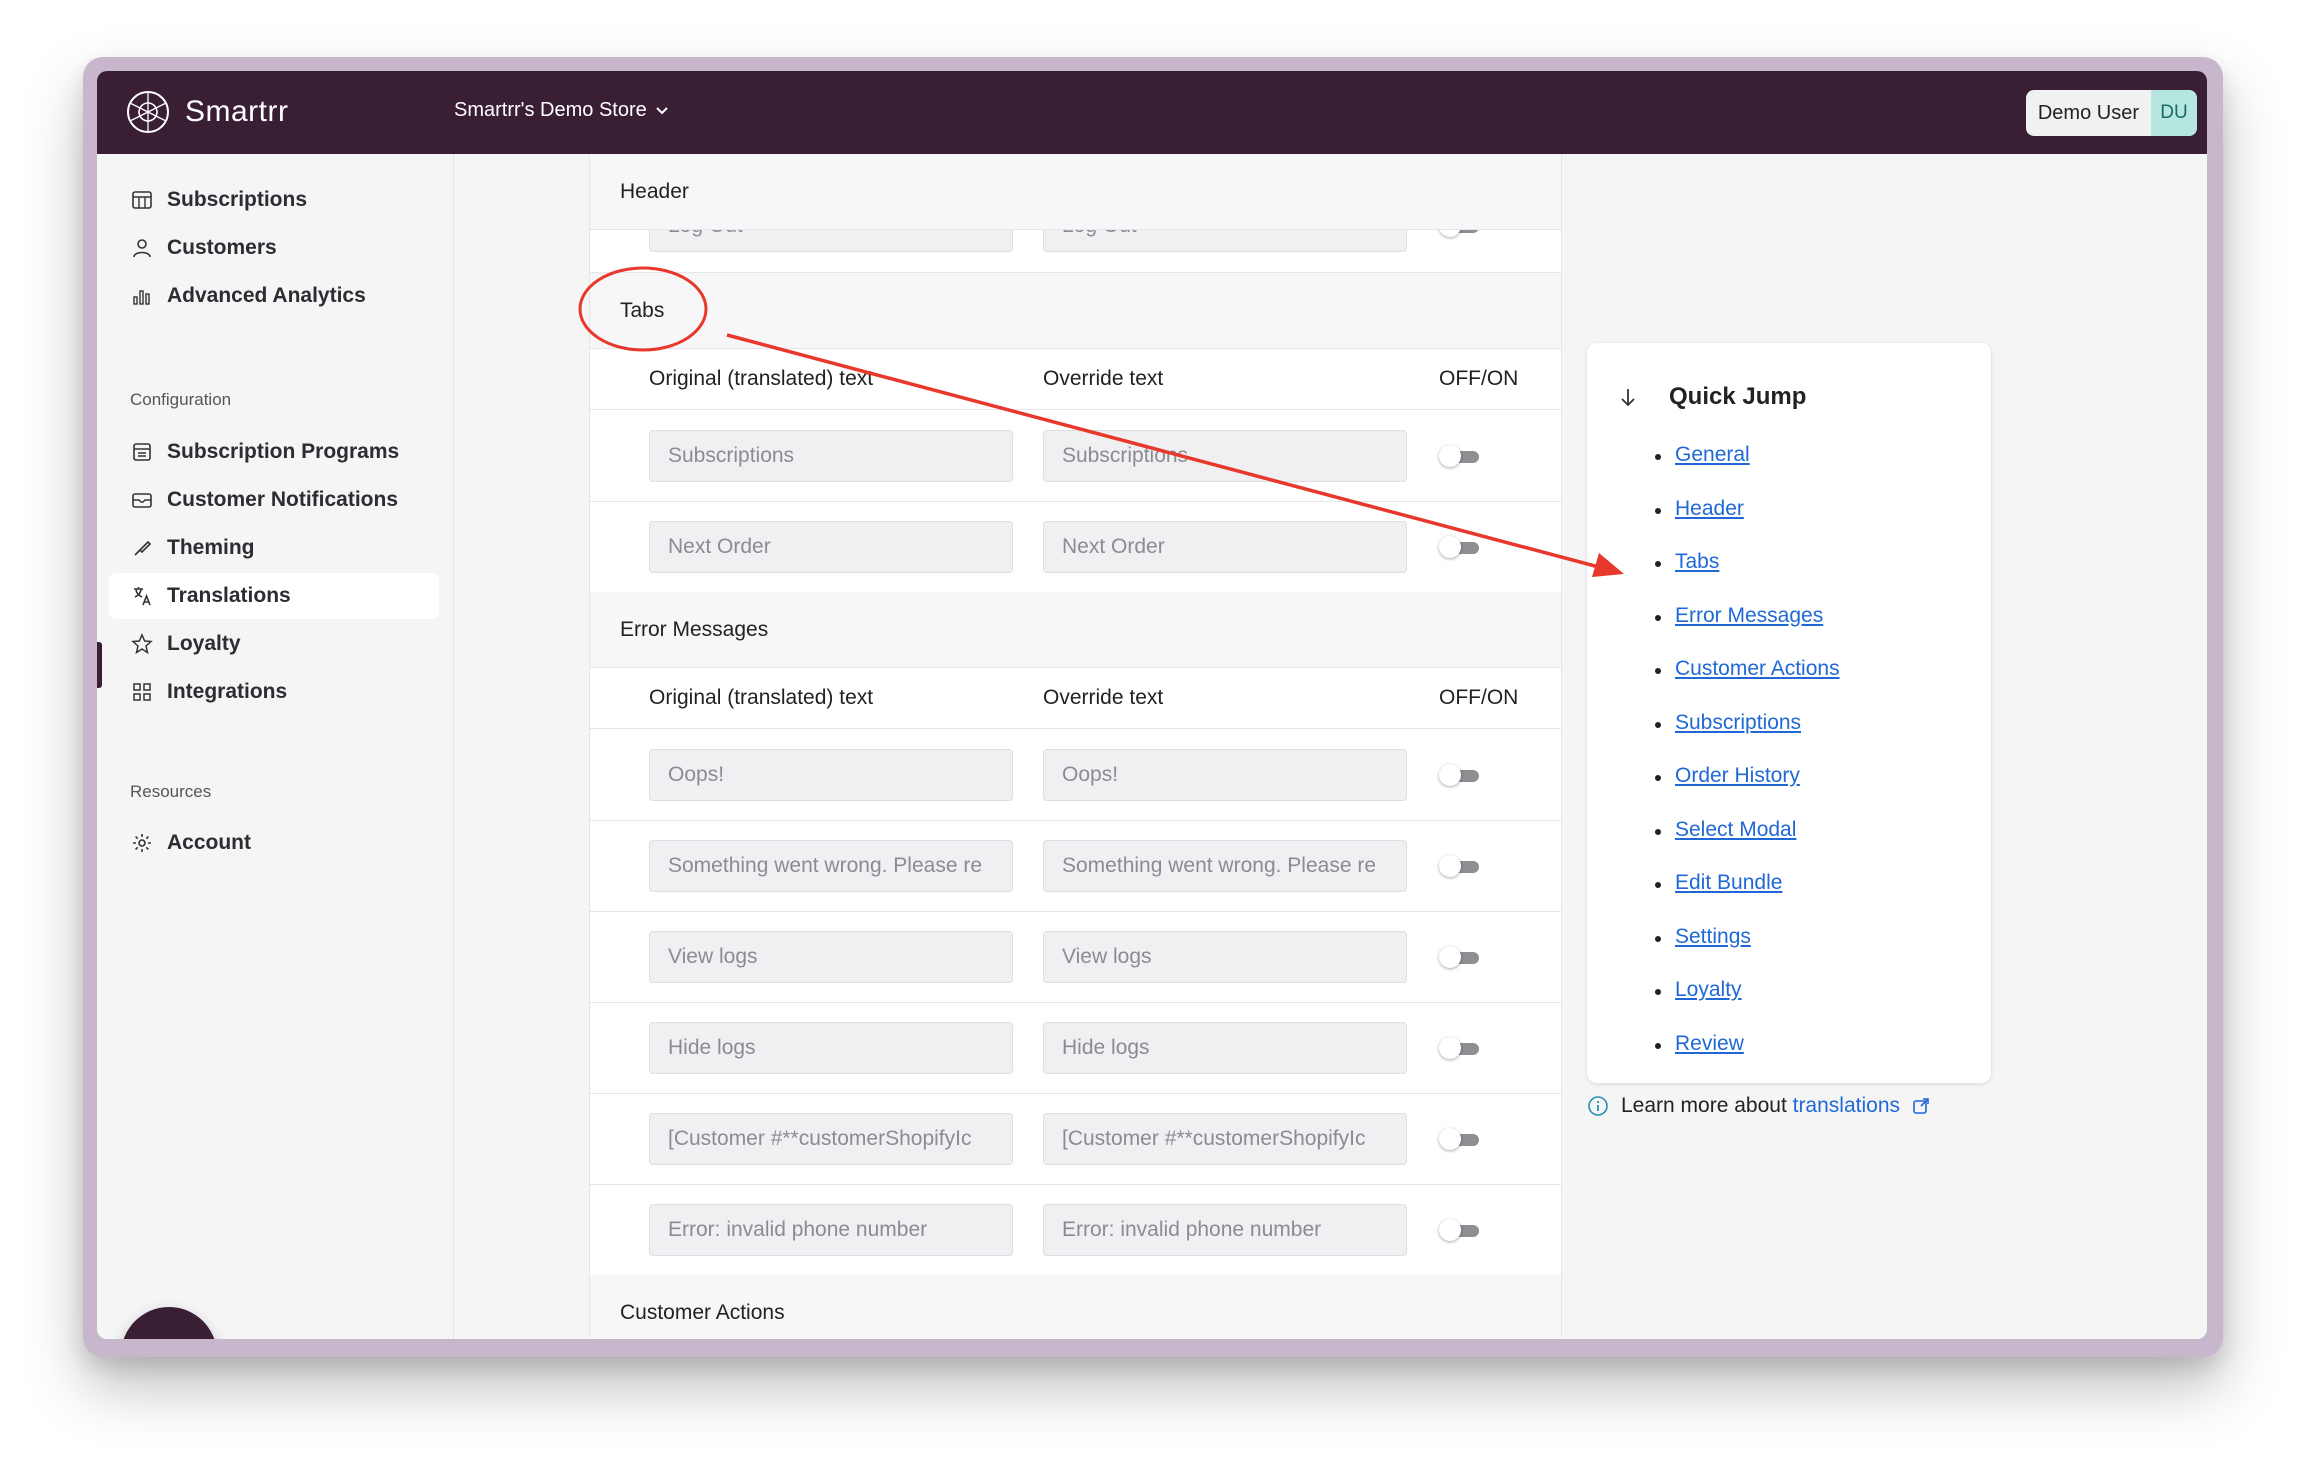  I want to click on original-text-field: Subscriptions, so click(831, 456).